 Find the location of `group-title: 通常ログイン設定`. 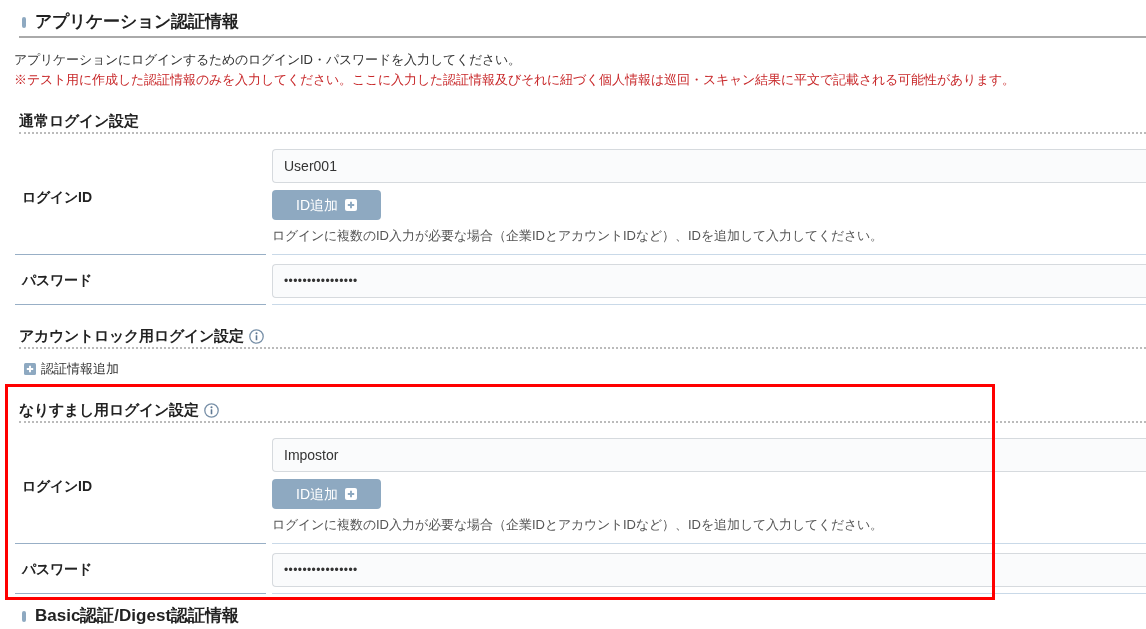

group-title: 通常ログイン設定 is located at coordinates (79, 121).